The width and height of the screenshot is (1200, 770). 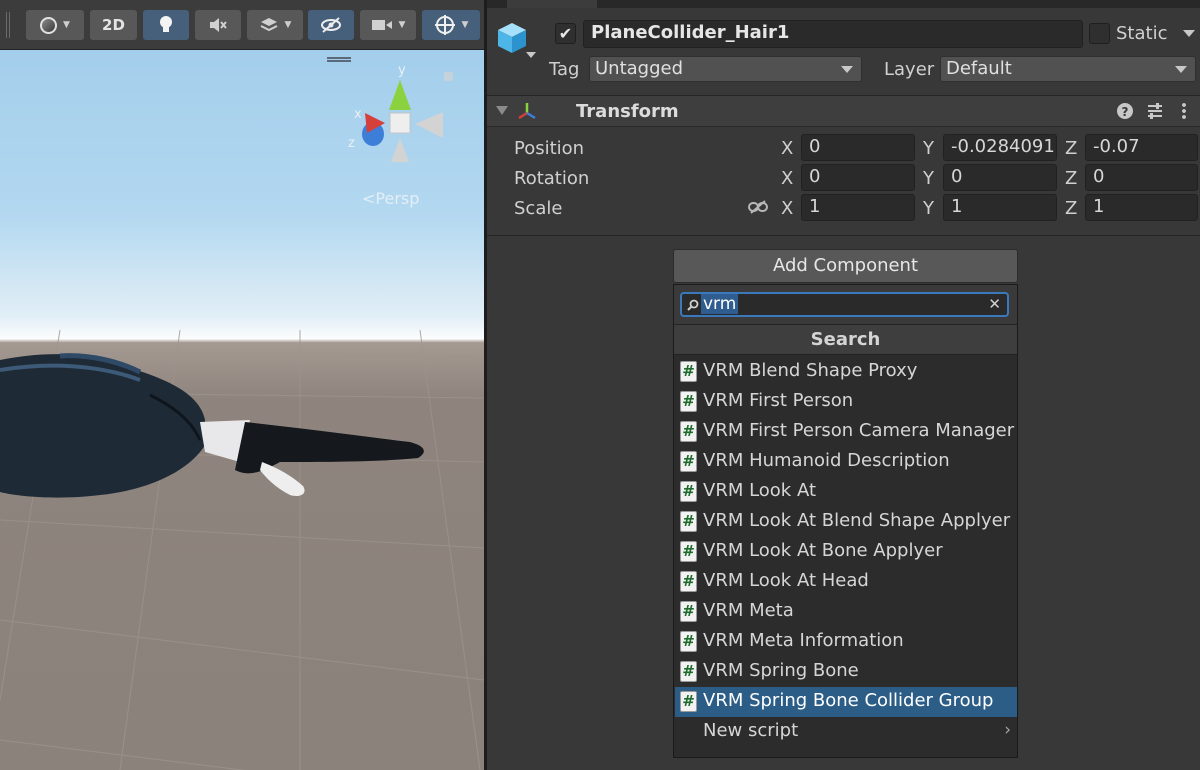 What do you see at coordinates (444, 25) in the screenshot?
I see `gizmos-icon` at bounding box center [444, 25].